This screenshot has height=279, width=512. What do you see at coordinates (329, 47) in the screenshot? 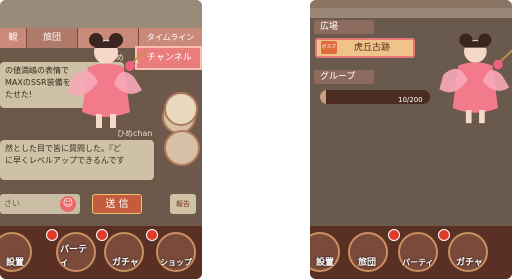
I see `location-tag: ボスク` at bounding box center [329, 47].